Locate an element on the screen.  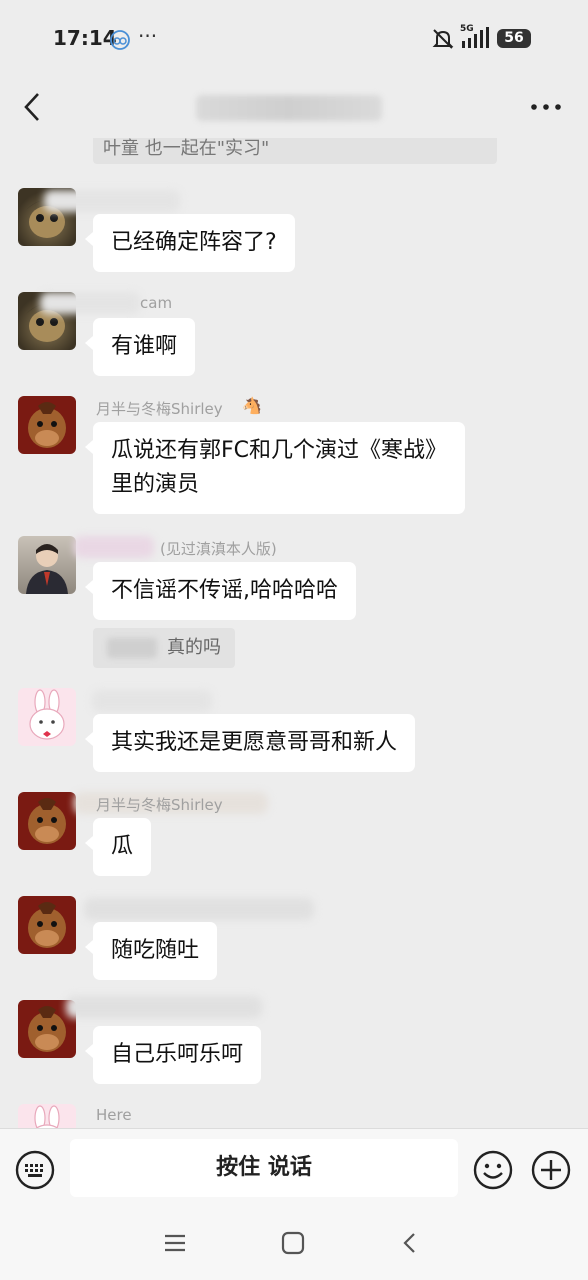
avatar-man-suit is located at coordinates (47, 565).